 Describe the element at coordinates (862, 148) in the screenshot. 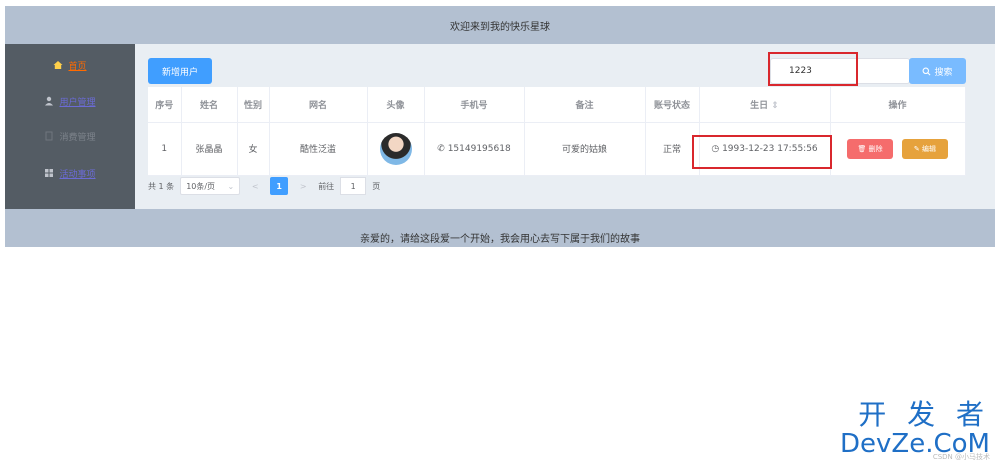

I see `trash-icon: 🗑` at that location.